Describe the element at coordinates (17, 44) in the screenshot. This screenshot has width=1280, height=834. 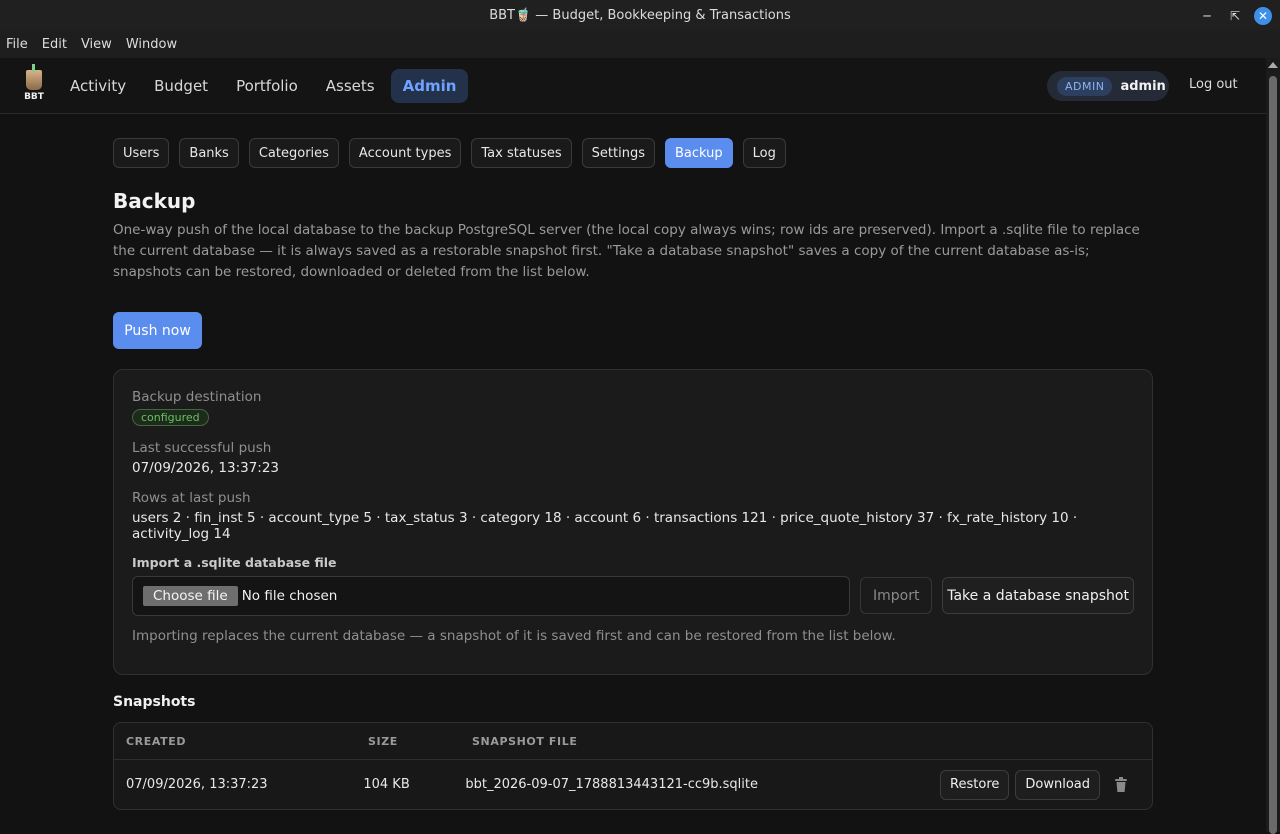
I see `menu-file: File` at that location.